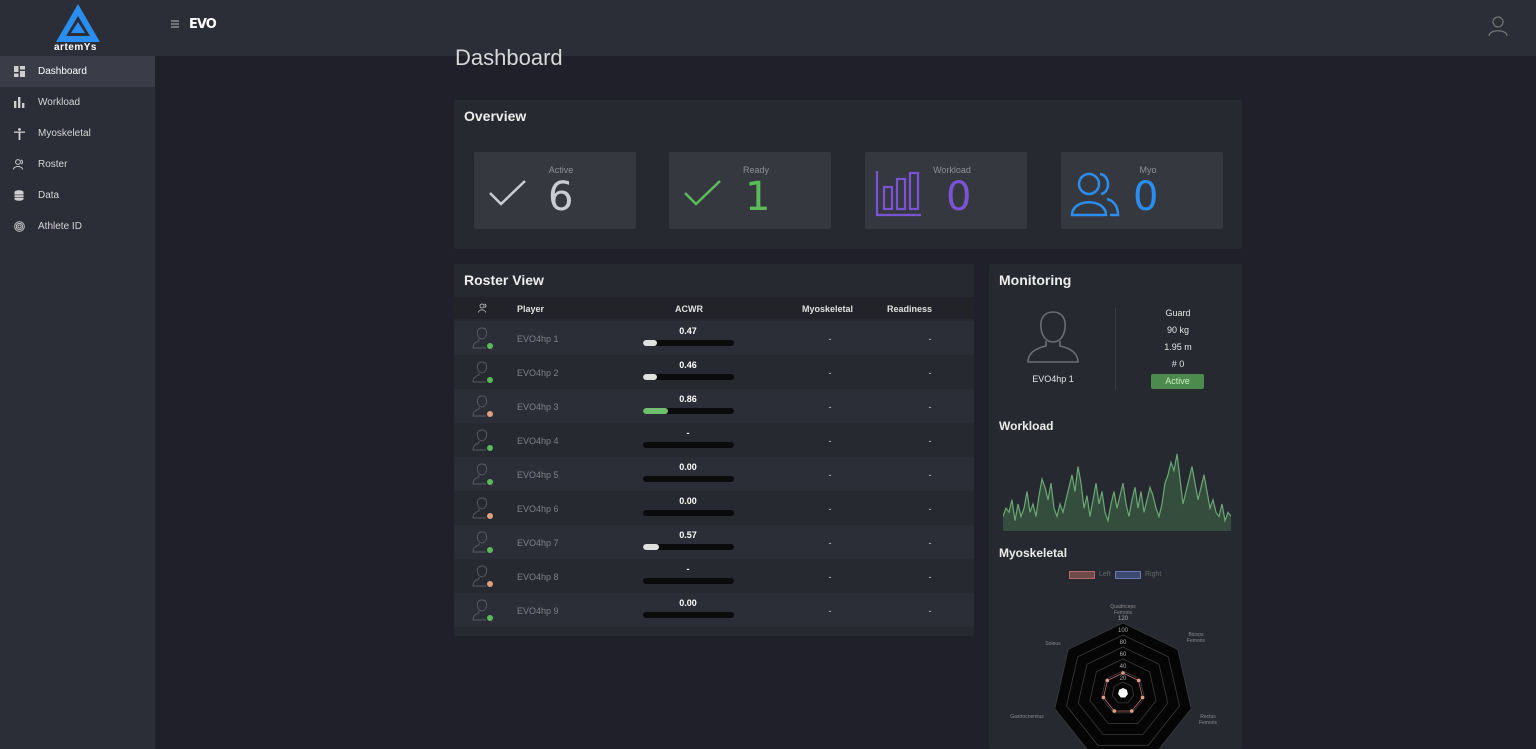  Describe the element at coordinates (555, 190) in the screenshot. I see `active-stat: Active 6` at that location.